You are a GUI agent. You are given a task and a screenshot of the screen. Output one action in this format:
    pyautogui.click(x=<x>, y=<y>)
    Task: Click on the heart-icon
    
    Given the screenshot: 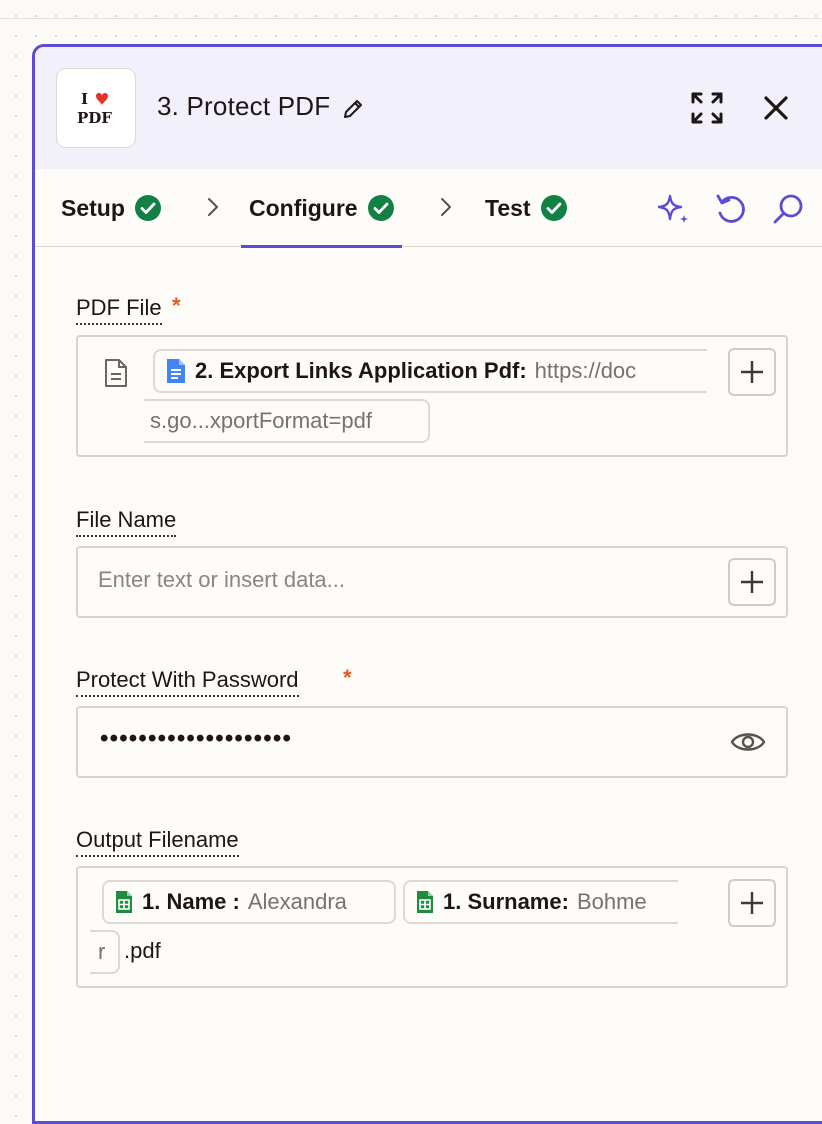 What is the action you would take?
    pyautogui.click(x=102, y=99)
    